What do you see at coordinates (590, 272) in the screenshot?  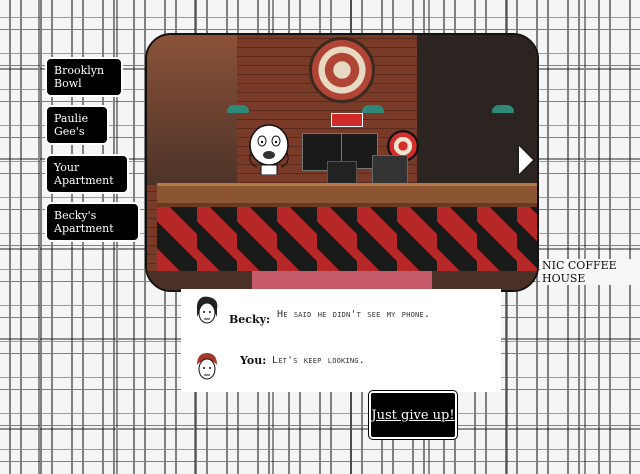 I see `coffee-house-sign: NIC COFFEE HOUSE` at bounding box center [590, 272].